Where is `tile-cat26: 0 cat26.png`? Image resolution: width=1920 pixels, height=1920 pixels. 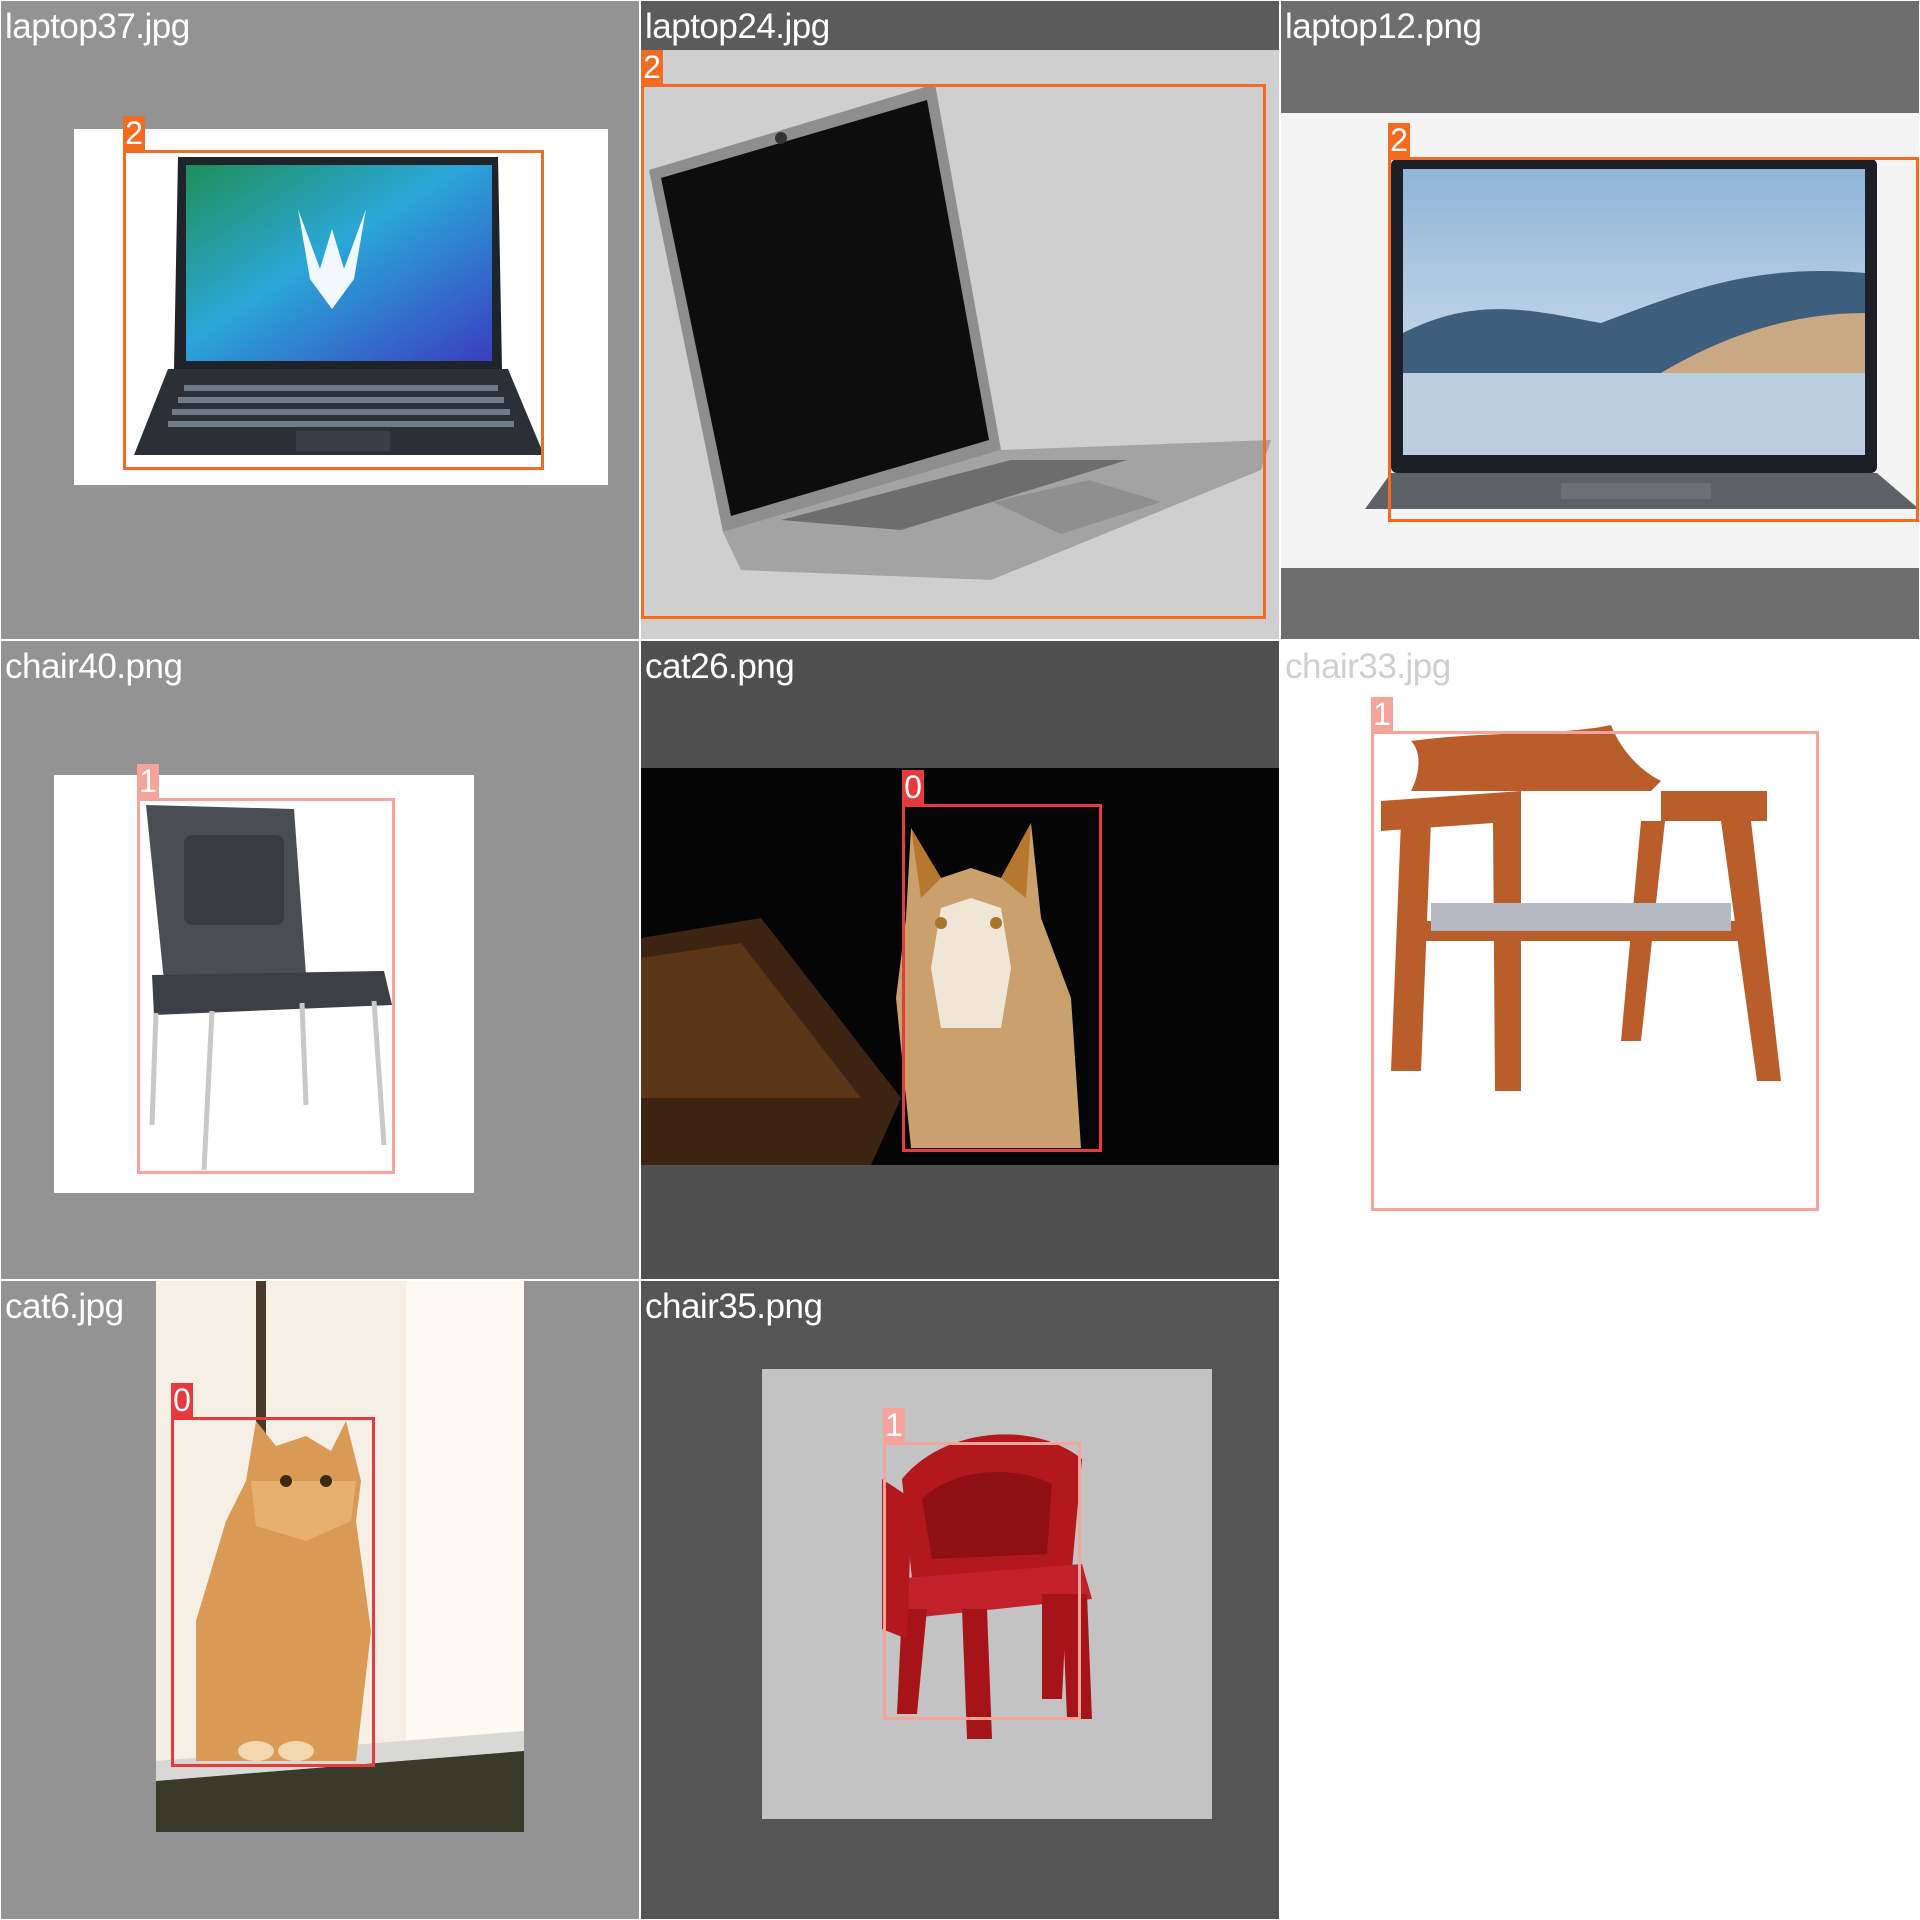
tile-cat26: 0 cat26.png is located at coordinates (960, 960).